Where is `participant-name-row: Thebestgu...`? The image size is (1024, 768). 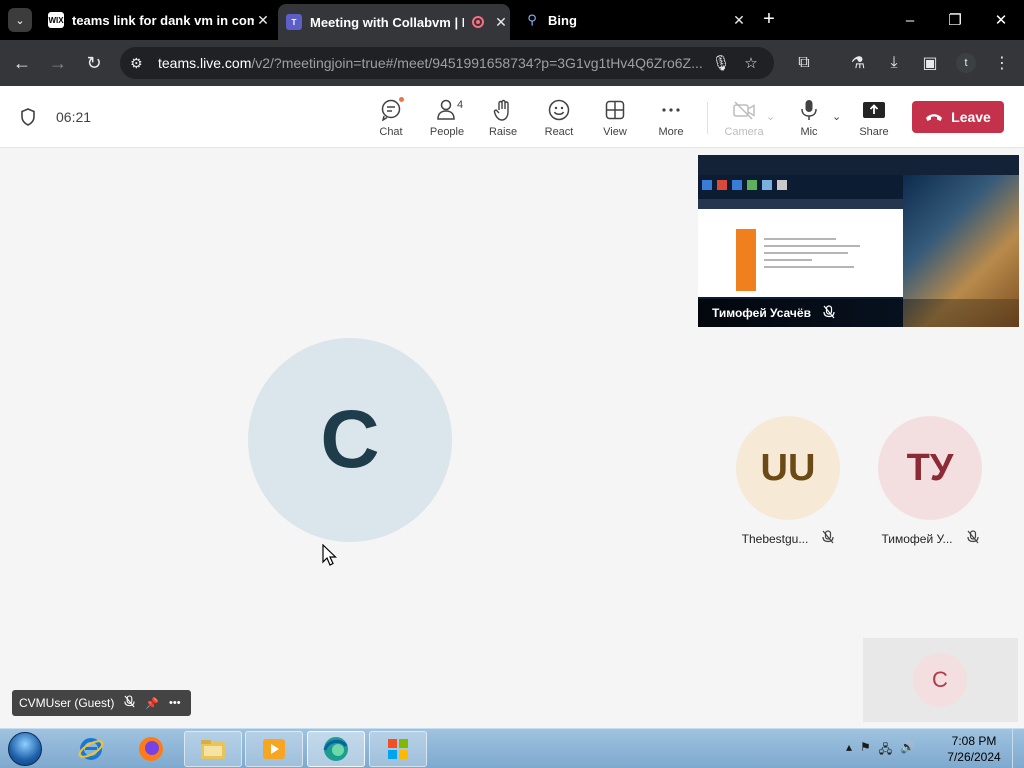 participant-name-row: Thebestgu... is located at coordinates (788, 538).